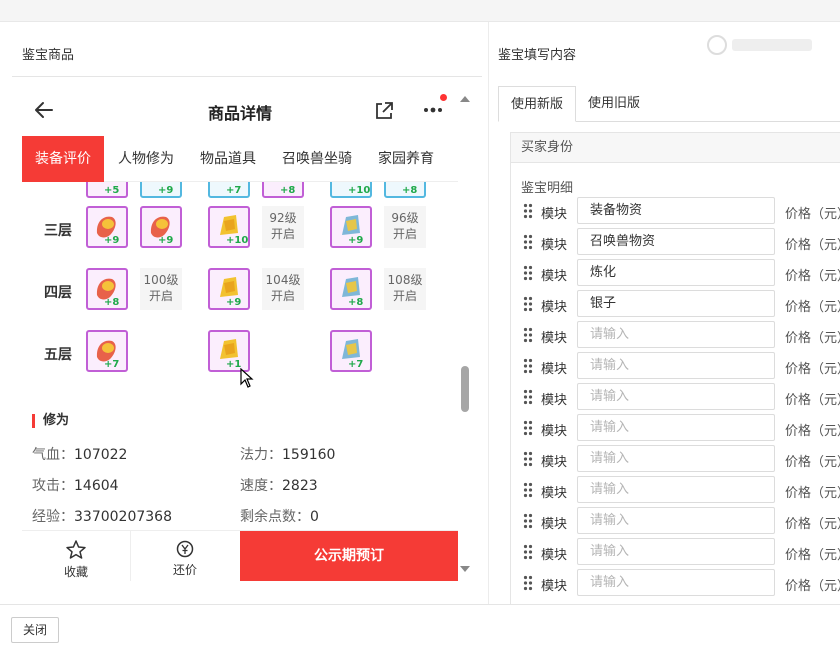 This screenshot has width=840, height=652. What do you see at coordinates (465, 389) in the screenshot?
I see `scrollbar-thumb` at bounding box center [465, 389].